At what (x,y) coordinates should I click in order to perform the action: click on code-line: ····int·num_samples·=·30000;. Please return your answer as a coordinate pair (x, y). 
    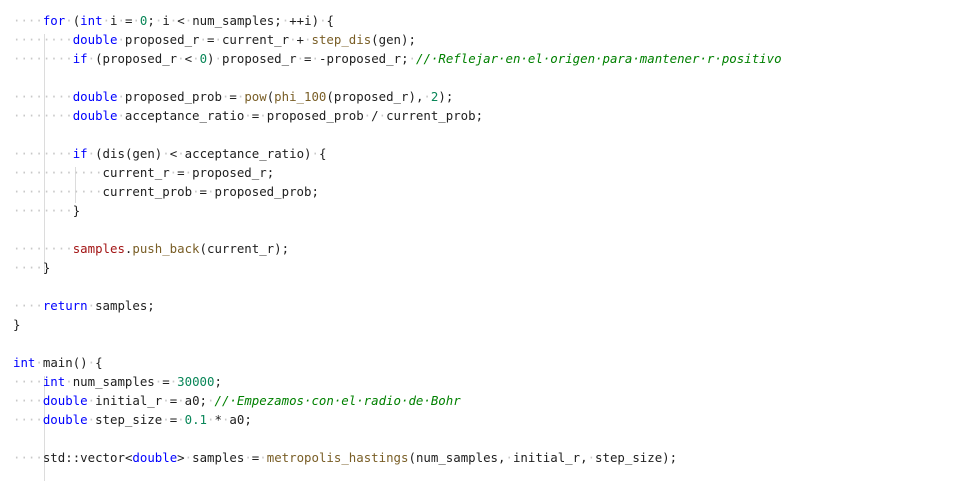
    Looking at the image, I should click on (117, 381).